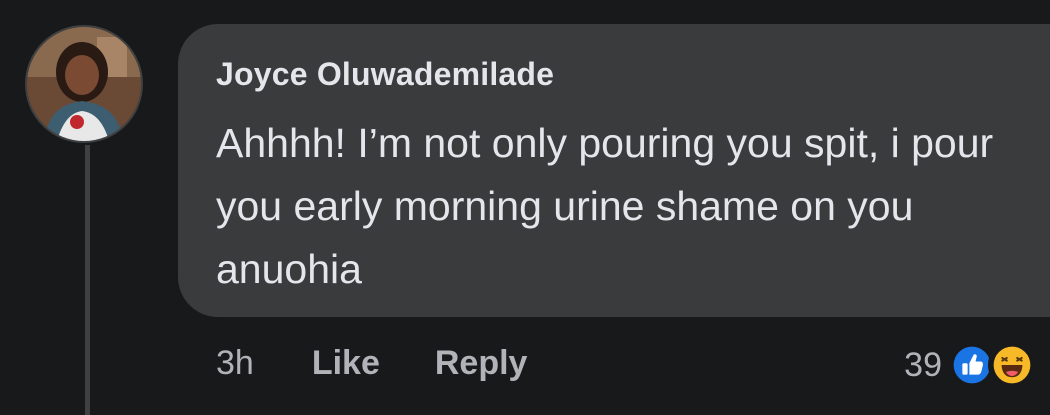  I want to click on avatar, so click(84, 84).